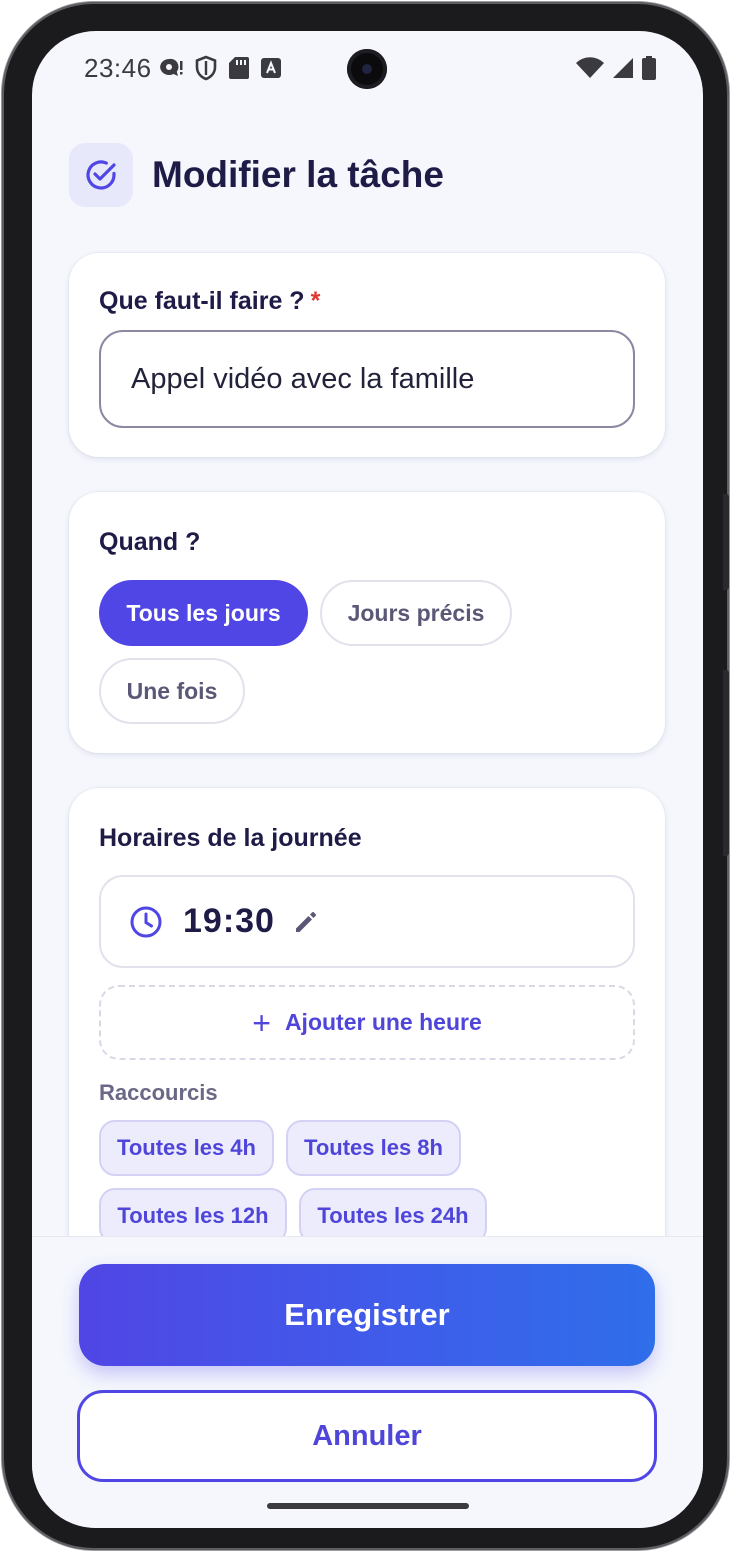 The image size is (735, 1553). What do you see at coordinates (172, 691) in the screenshot?
I see `option-une-fois: Une fois` at bounding box center [172, 691].